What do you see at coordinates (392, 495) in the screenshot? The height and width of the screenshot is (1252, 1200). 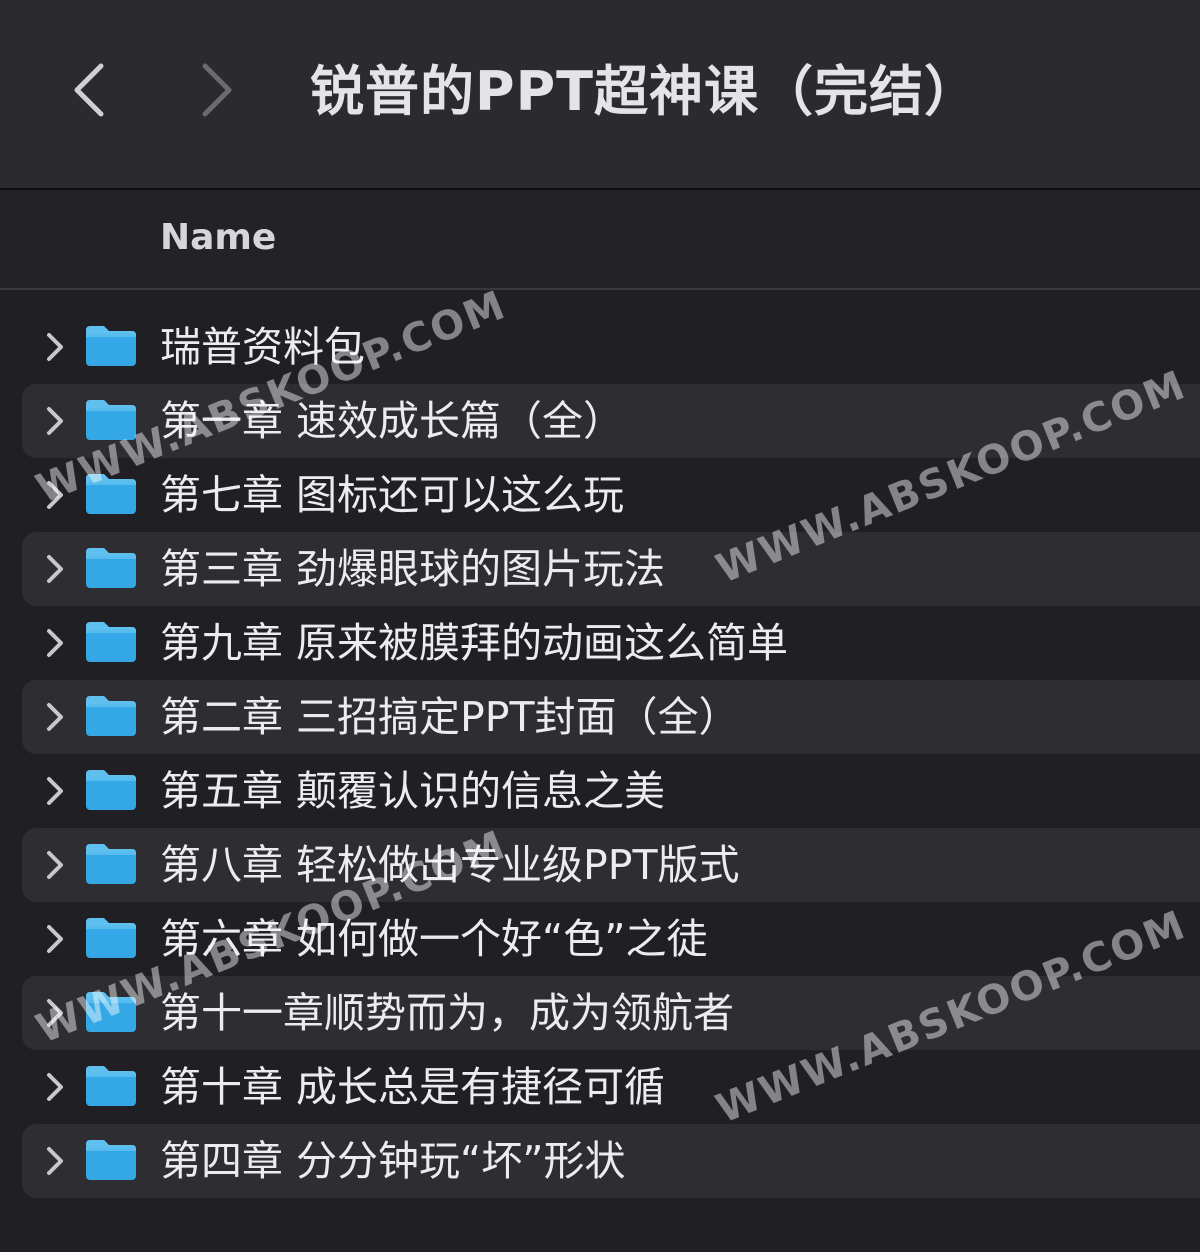 I see `item-name: 第七章 图标还可以这么玩` at bounding box center [392, 495].